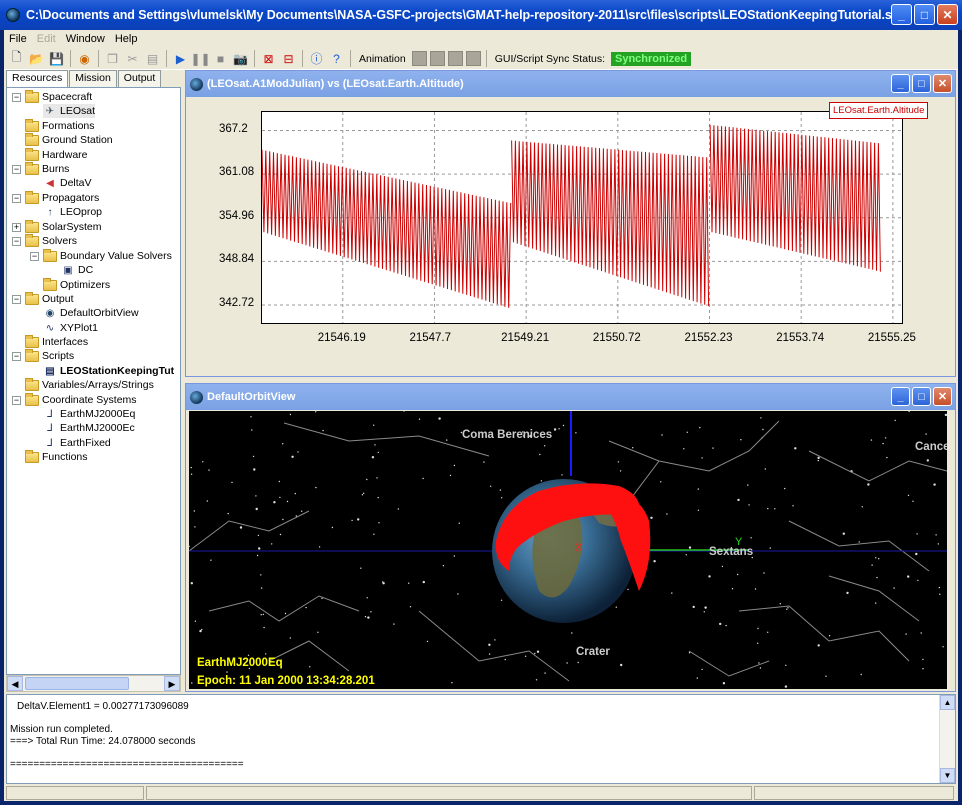  Describe the element at coordinates (200, 58) in the screenshot. I see `pause-icon: ❚❚` at that location.